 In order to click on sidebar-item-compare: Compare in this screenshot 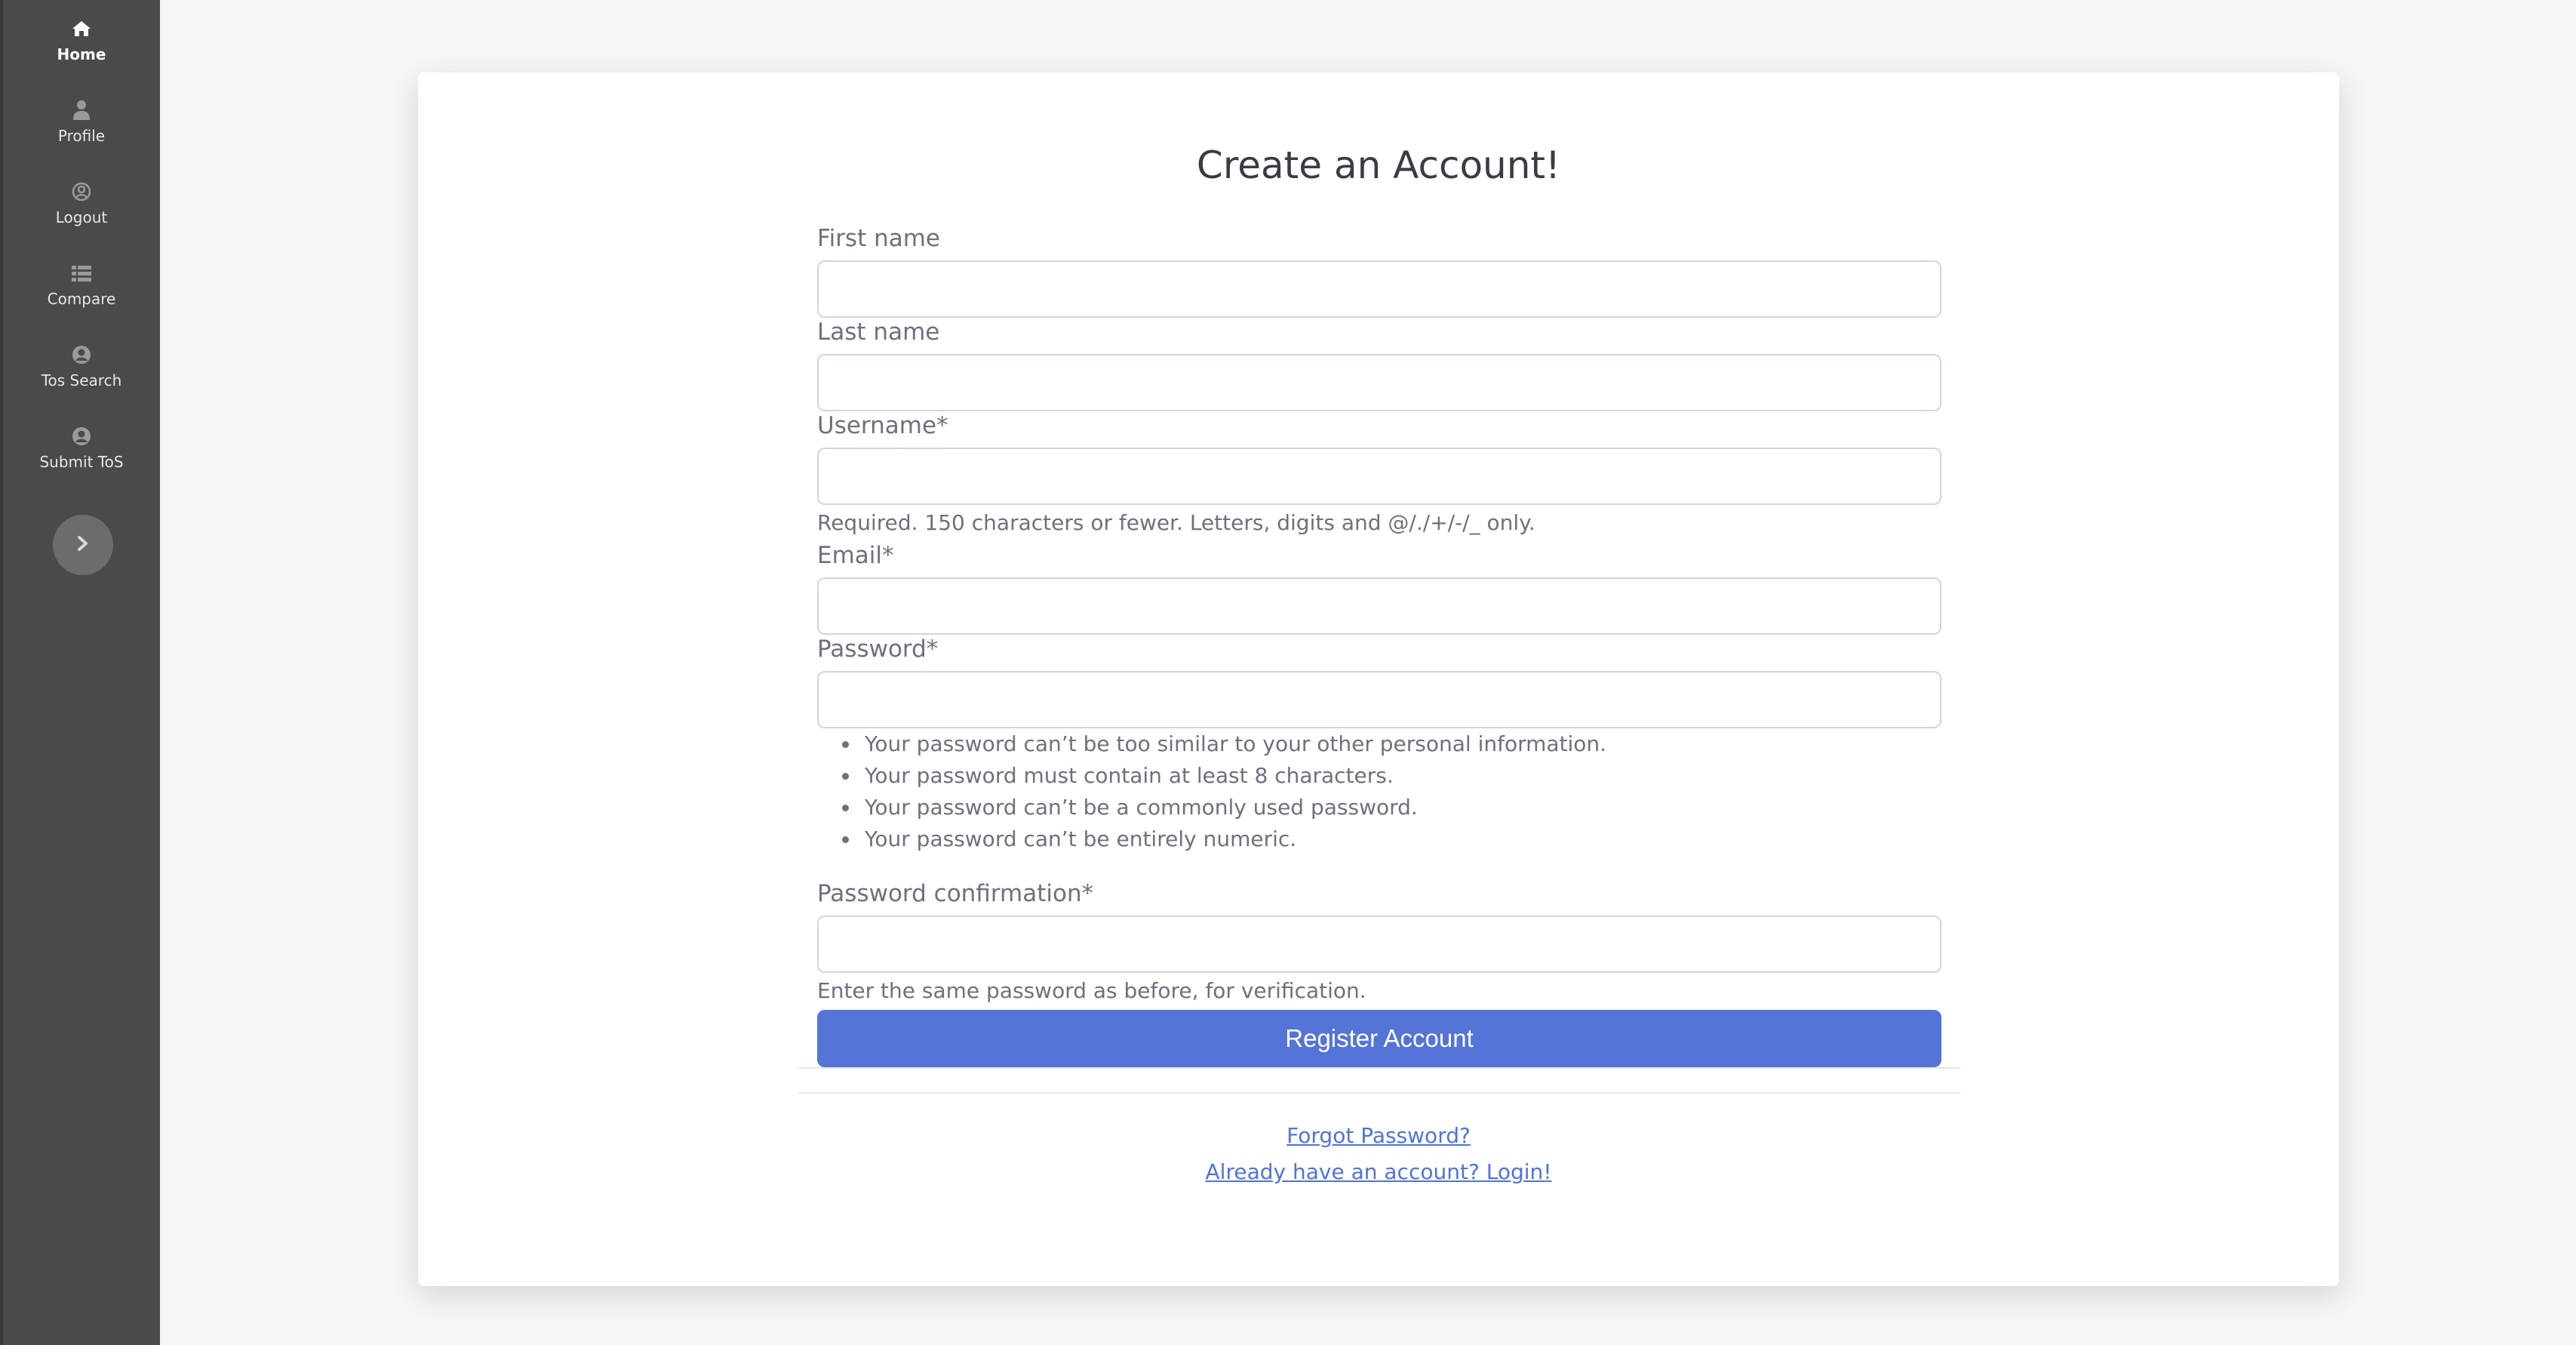, I will do `click(81, 297)`.